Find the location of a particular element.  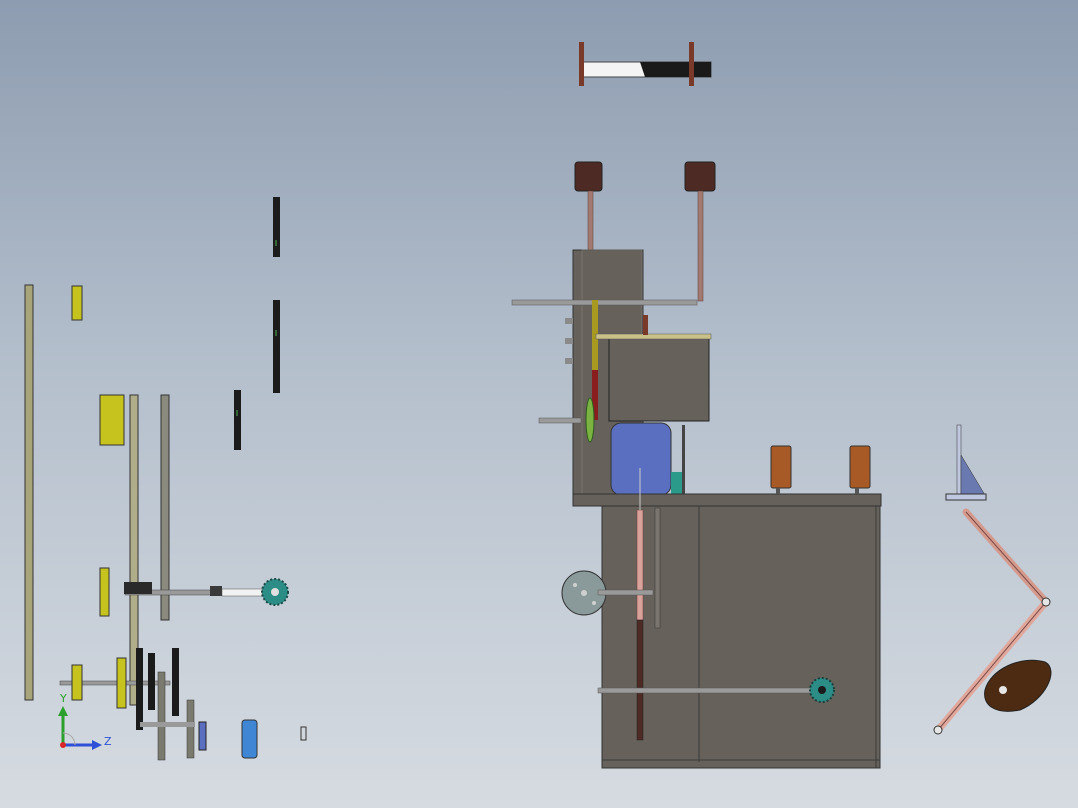

axis-z-label: Z is located at coordinates (108, 741).